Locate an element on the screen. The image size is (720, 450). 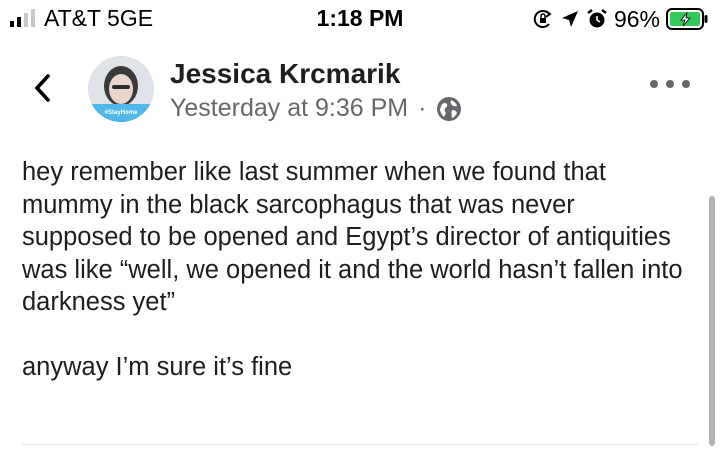
screen-lock-rotation-icon is located at coordinates (542, 19).